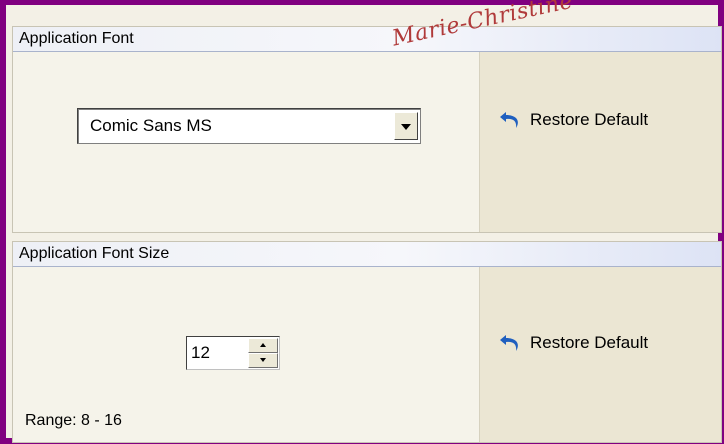 The height and width of the screenshot is (444, 724). I want to click on font-size-spin-buttons, so click(263, 353).